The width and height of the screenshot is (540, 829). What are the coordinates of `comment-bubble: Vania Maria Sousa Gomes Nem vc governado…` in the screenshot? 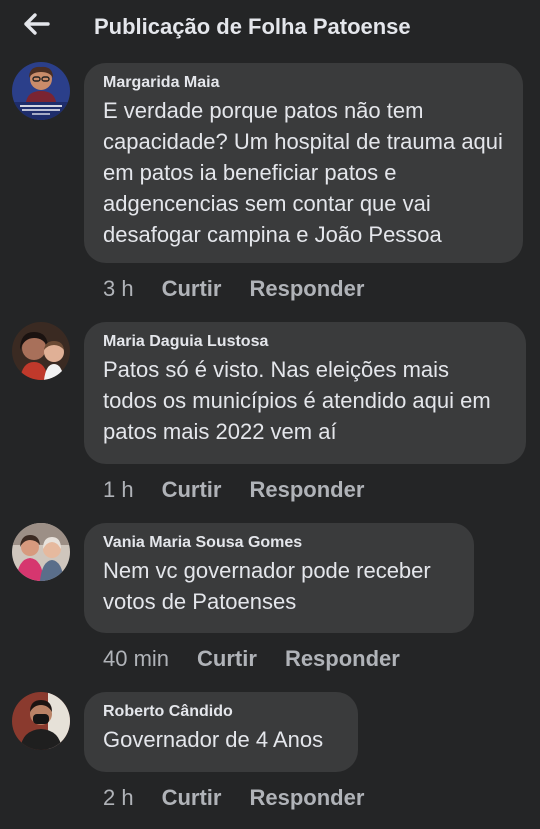 It's located at (279, 578).